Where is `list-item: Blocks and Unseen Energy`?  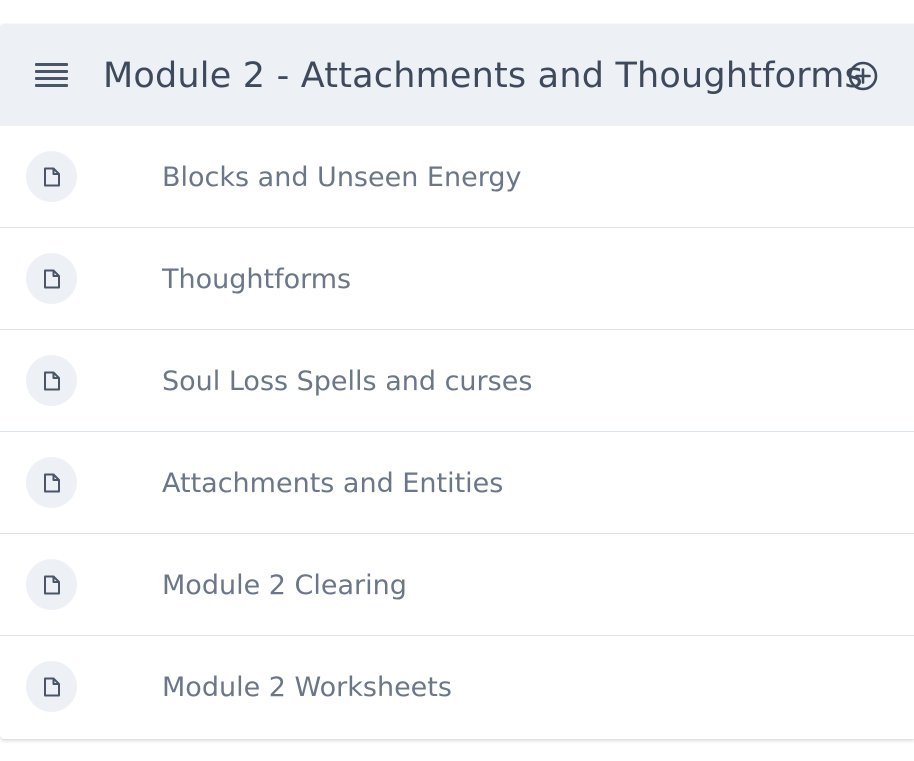
list-item: Blocks and Unseen Energy is located at coordinates (457, 177).